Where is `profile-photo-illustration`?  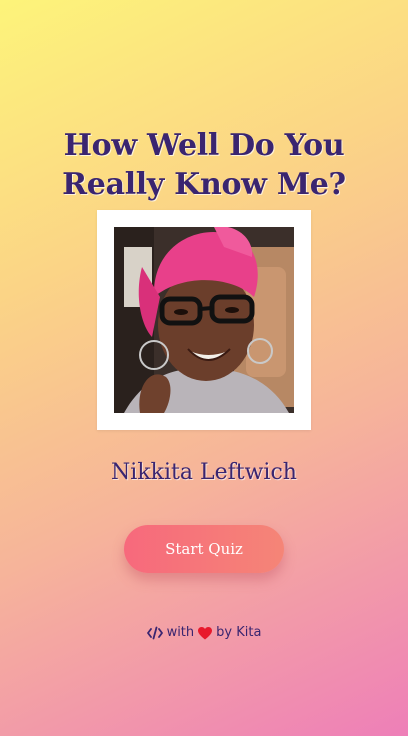 profile-photo-illustration is located at coordinates (204, 320).